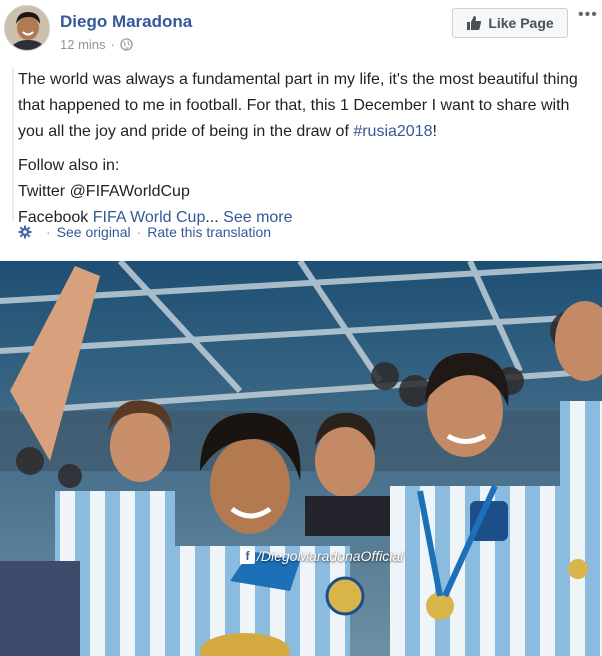 This screenshot has width=602, height=656. Describe the element at coordinates (126, 44) in the screenshot. I see `globe-icon` at that location.